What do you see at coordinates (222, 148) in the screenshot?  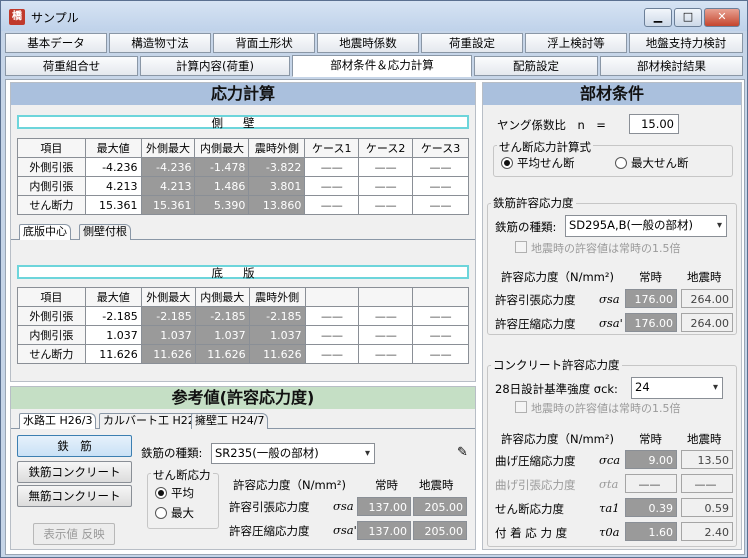 I see `col-header: 内側最大` at bounding box center [222, 148].